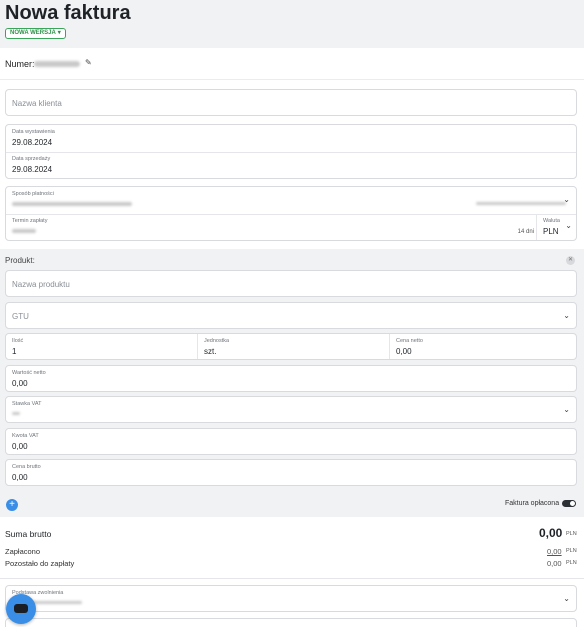  Describe the element at coordinates (571, 534) in the screenshot. I see `gross-sum-currency: PLN` at that location.